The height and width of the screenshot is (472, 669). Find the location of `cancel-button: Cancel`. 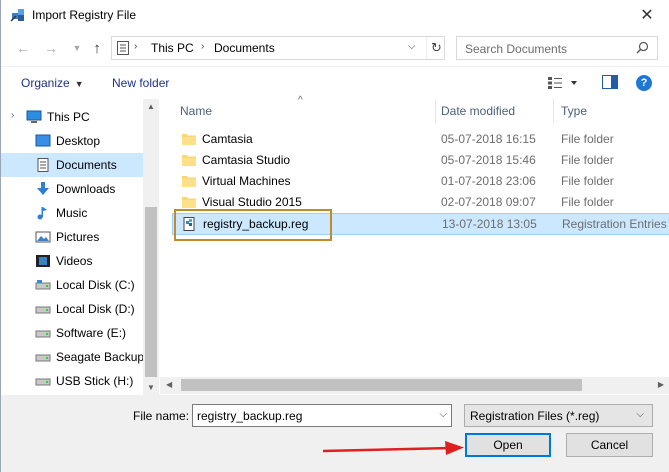

cancel-button: Cancel is located at coordinates (609, 445).